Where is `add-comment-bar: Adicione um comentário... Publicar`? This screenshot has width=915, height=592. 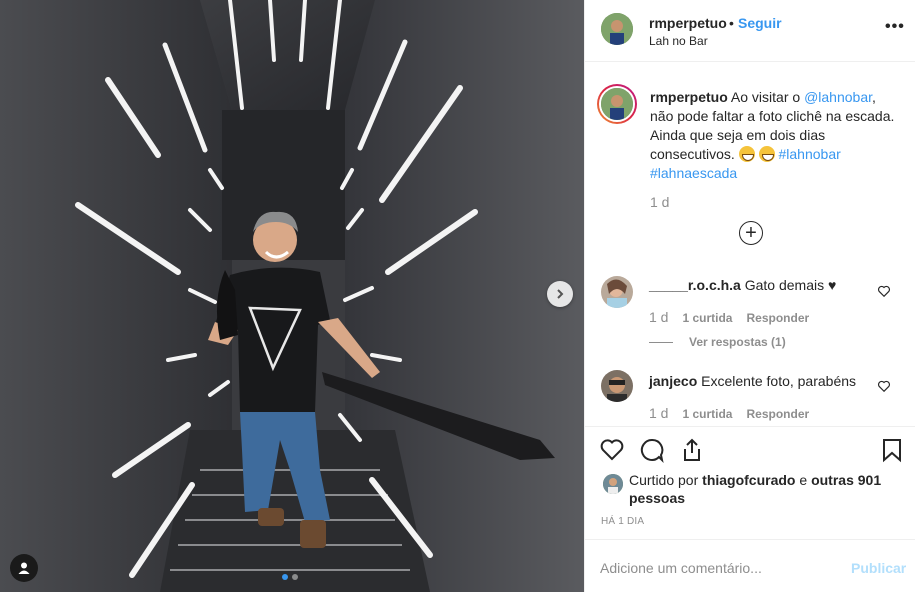
add-comment-bar: Adicione um comentário... Publicar is located at coordinates (750, 565).